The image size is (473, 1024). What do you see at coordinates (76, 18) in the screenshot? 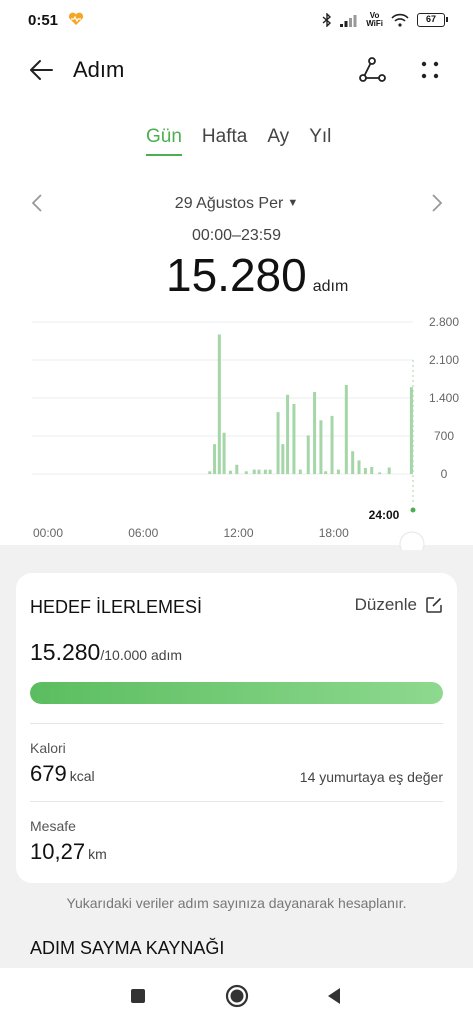
I see `health-heart-icon` at bounding box center [76, 18].